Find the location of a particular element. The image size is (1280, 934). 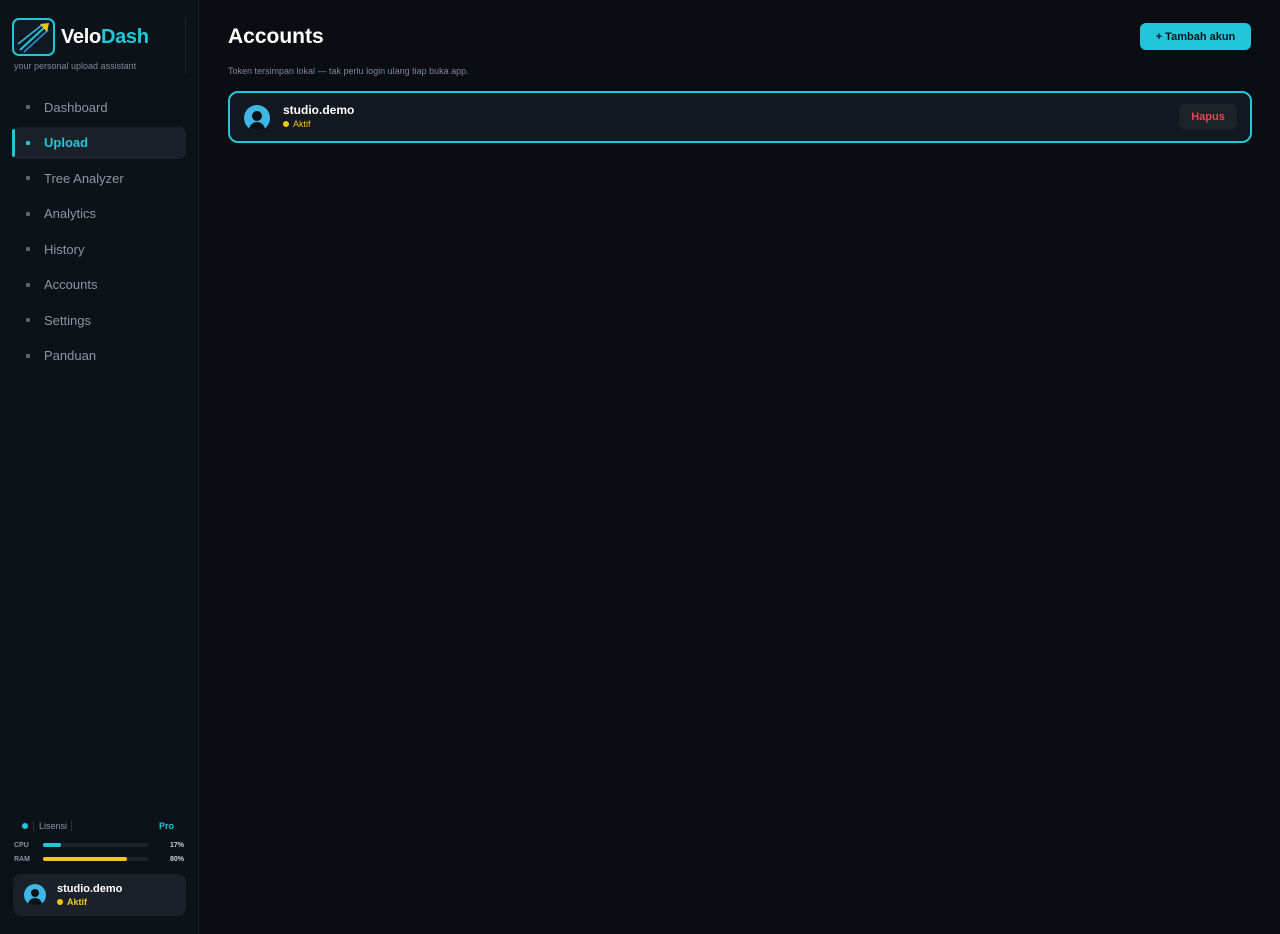

account-name: studio.demo is located at coordinates (319, 110).